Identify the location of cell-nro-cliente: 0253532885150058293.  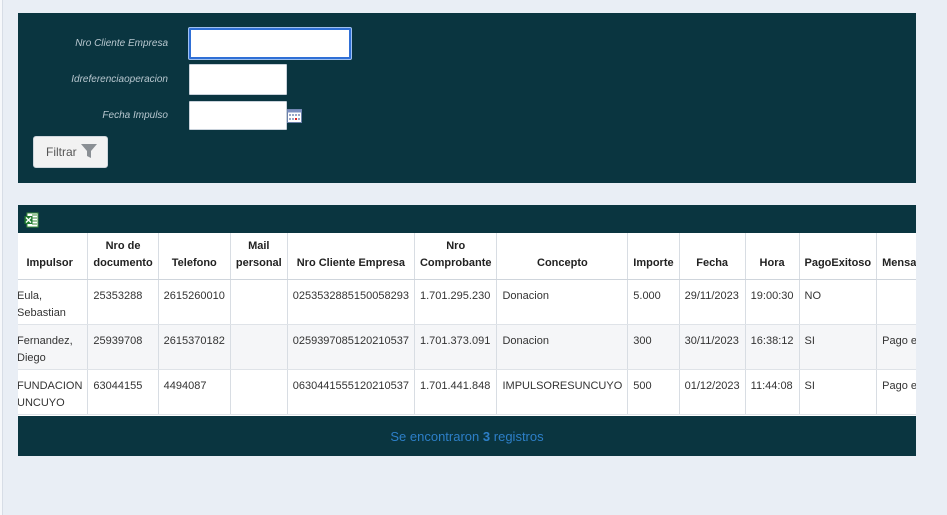
(351, 302).